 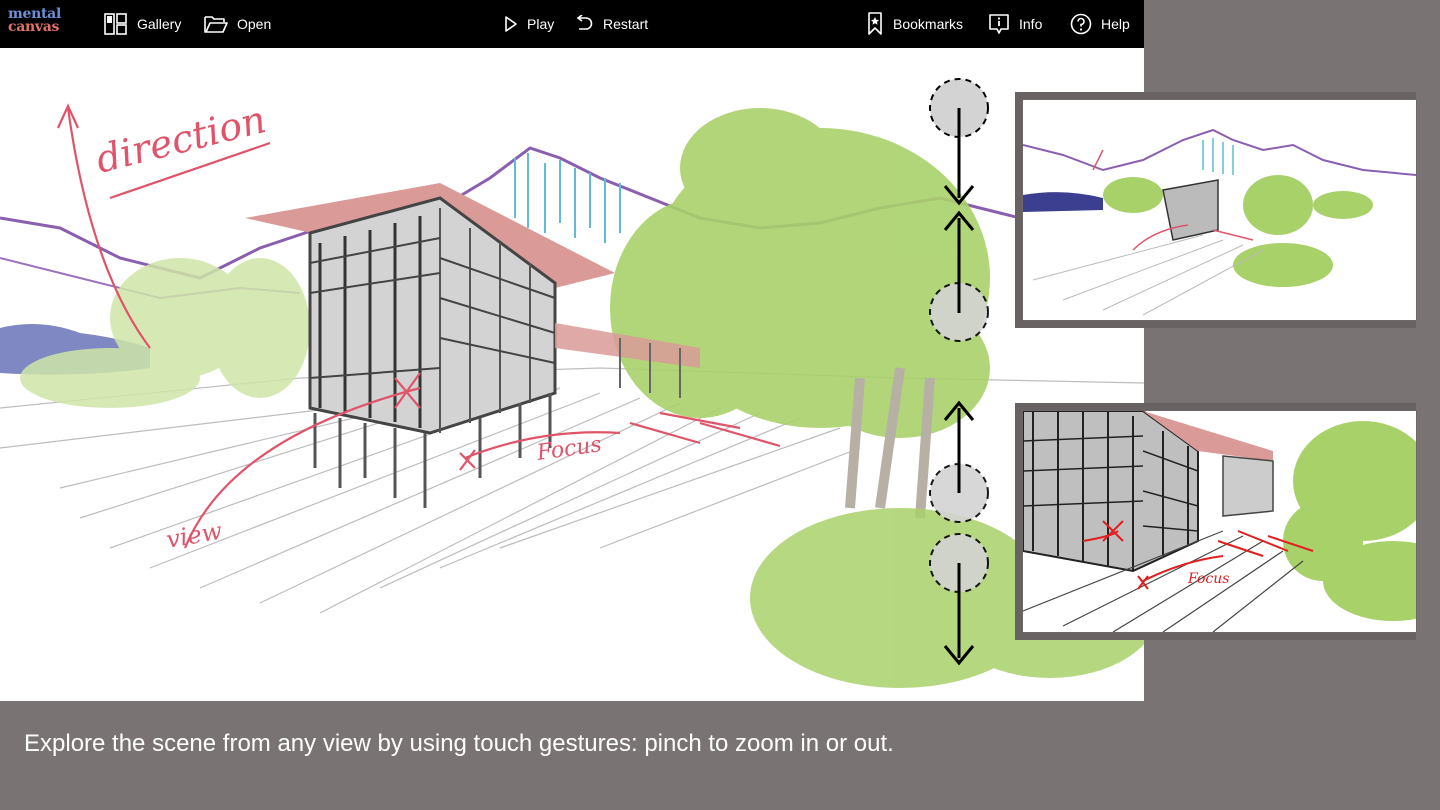 I want to click on play-button: Play, so click(x=529, y=24).